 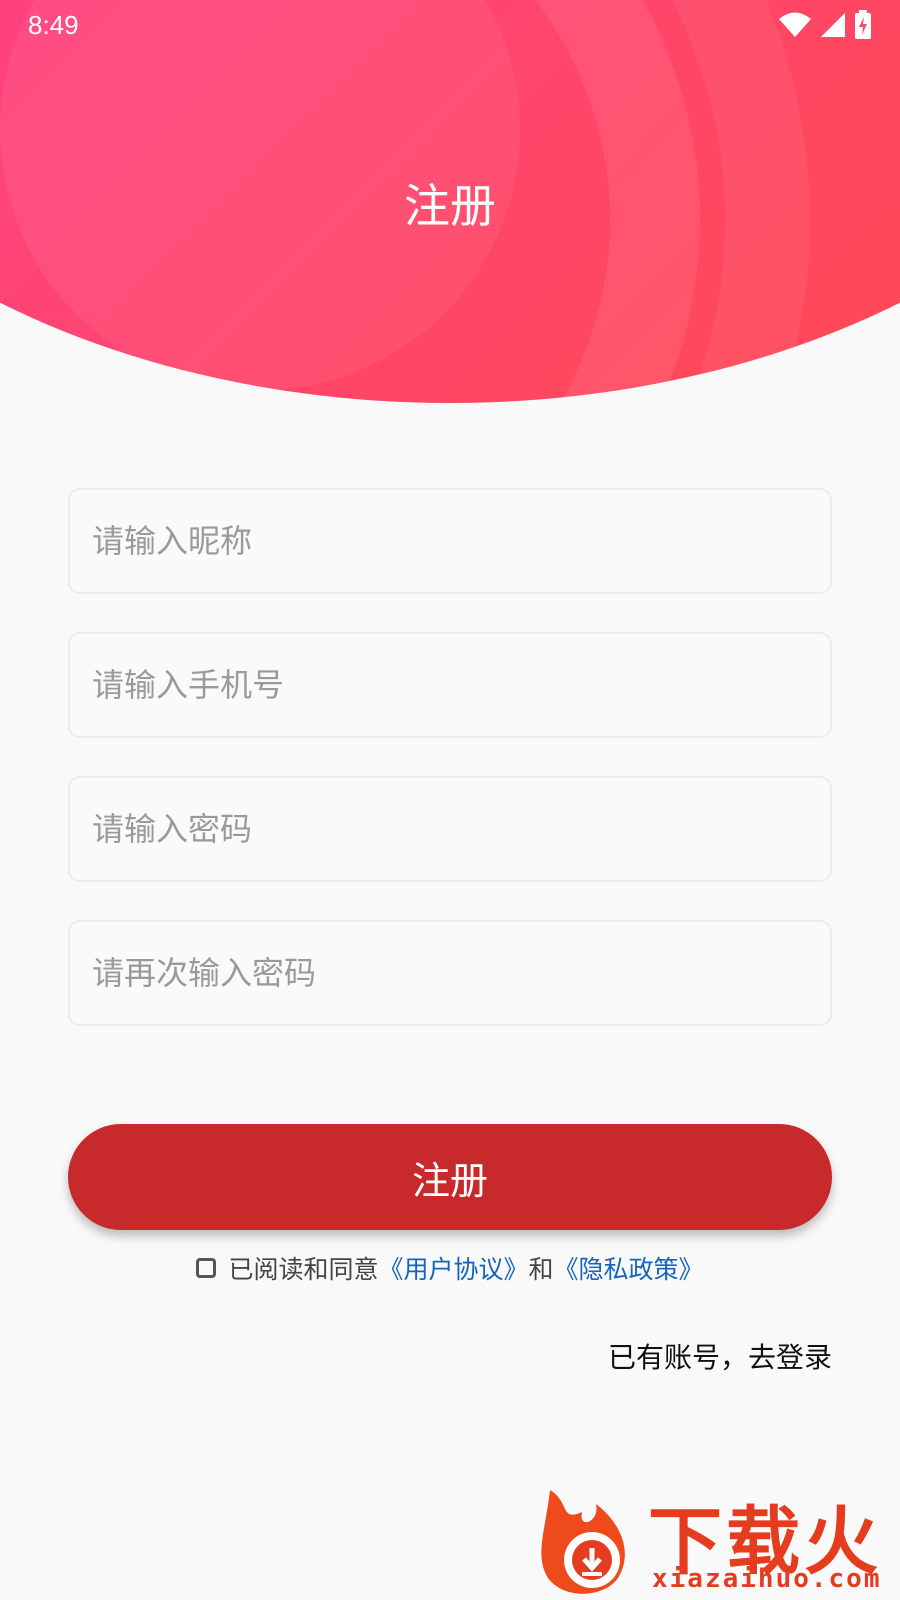 I want to click on signal-icon, so click(x=833, y=25).